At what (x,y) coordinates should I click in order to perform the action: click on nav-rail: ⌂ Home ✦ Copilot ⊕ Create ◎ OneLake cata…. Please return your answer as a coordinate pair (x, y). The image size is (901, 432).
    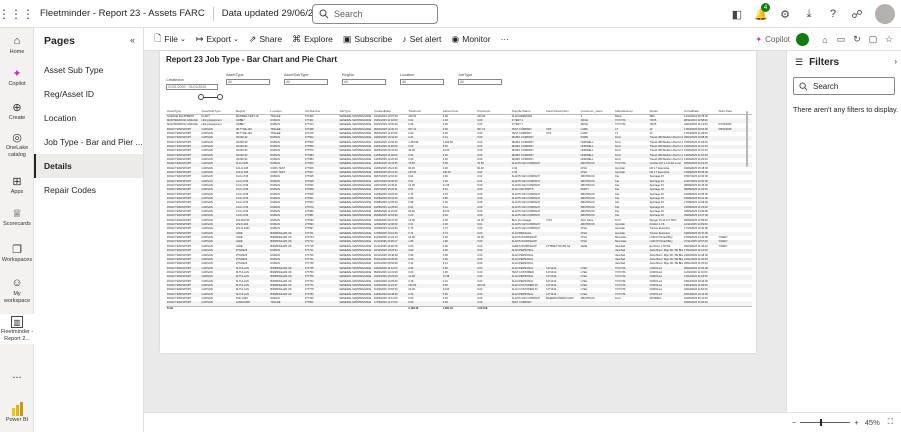
    Looking at the image, I should click on (17, 230).